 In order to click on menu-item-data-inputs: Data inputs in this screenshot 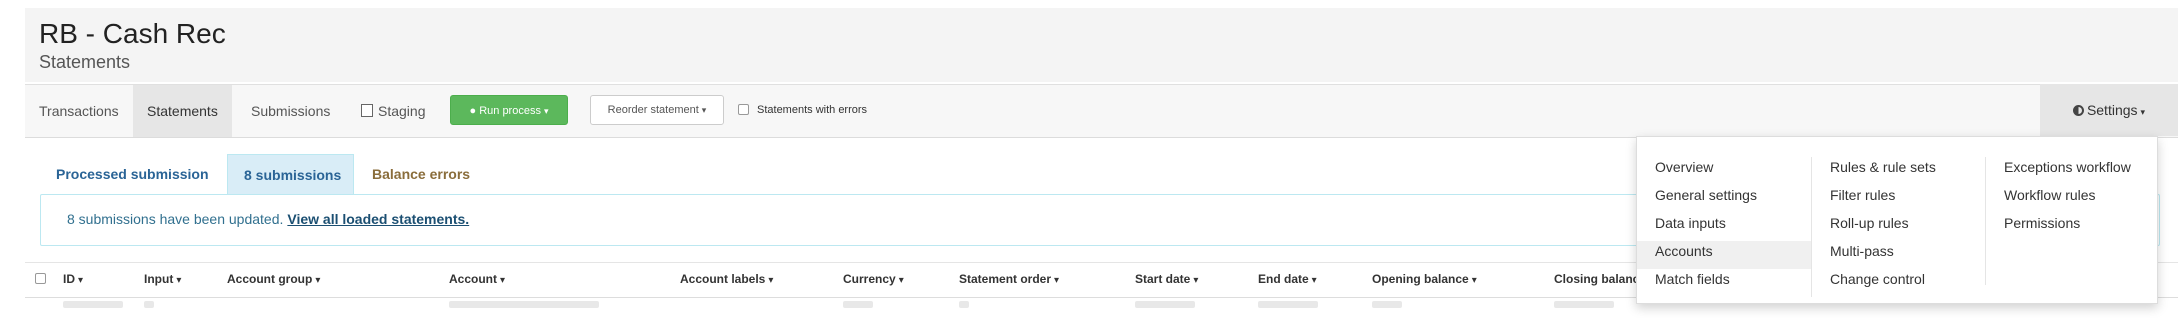, I will do `click(1724, 227)`.